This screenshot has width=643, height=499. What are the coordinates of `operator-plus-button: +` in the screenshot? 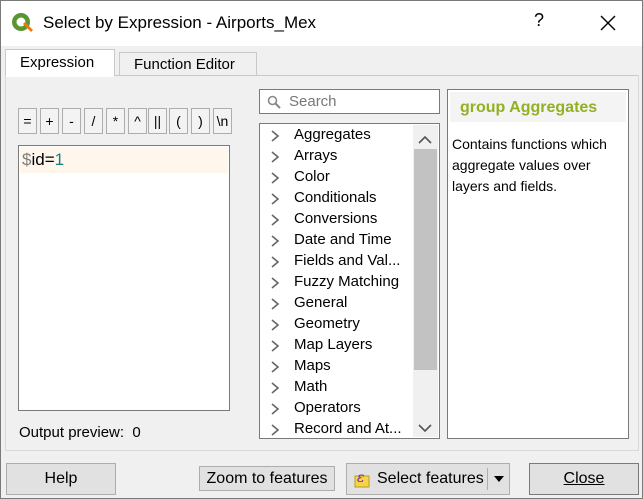 It's located at (49, 121).